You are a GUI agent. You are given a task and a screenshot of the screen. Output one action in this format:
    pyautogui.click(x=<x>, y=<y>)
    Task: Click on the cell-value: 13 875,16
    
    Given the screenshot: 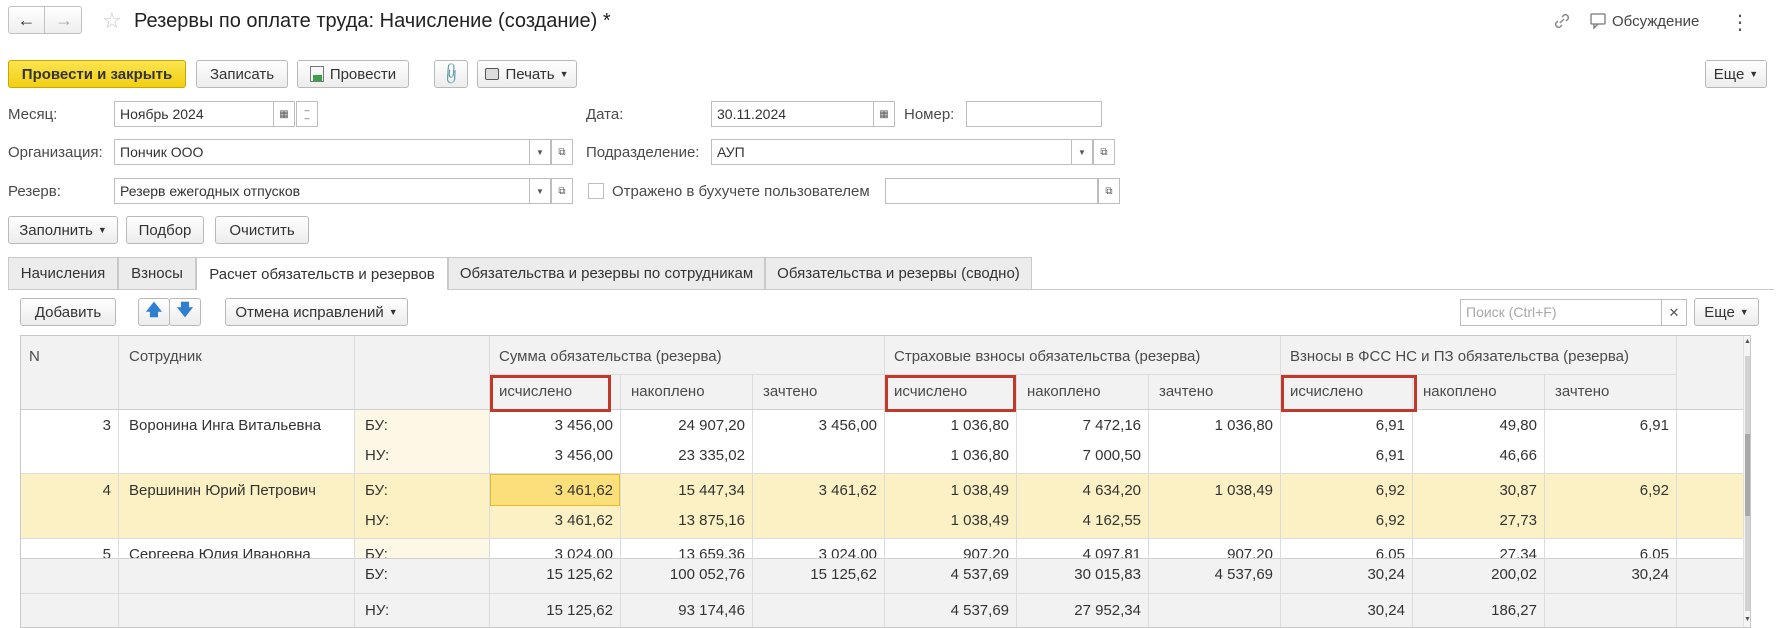 What is the action you would take?
    pyautogui.click(x=682, y=520)
    